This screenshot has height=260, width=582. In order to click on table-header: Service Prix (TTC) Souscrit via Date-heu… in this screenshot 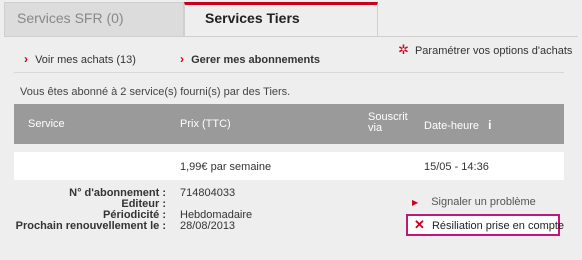, I will do `click(289, 124)`.